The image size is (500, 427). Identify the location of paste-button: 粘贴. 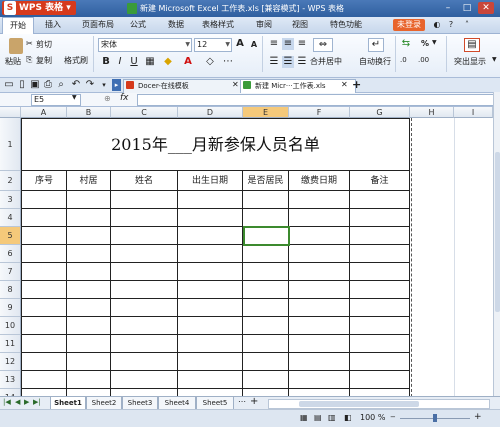
(13, 61).